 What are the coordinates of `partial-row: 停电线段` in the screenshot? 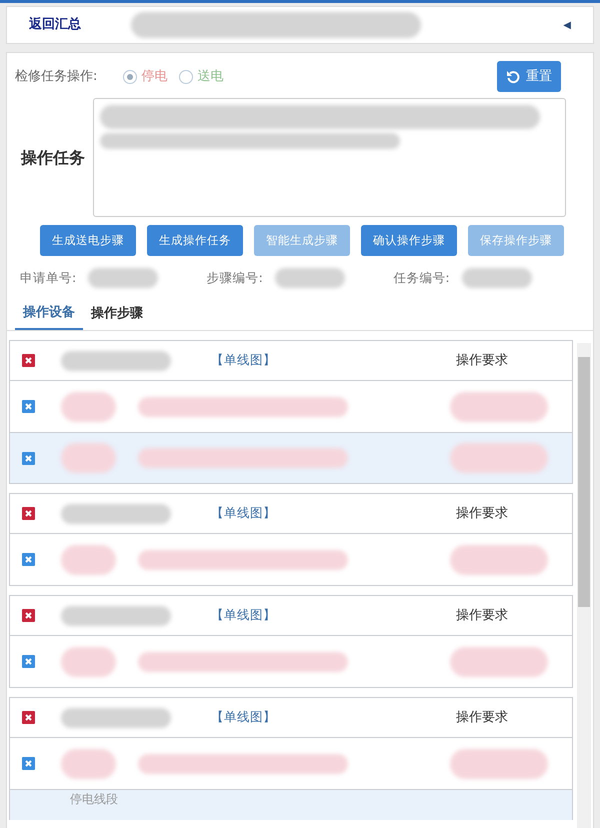 It's located at (291, 805).